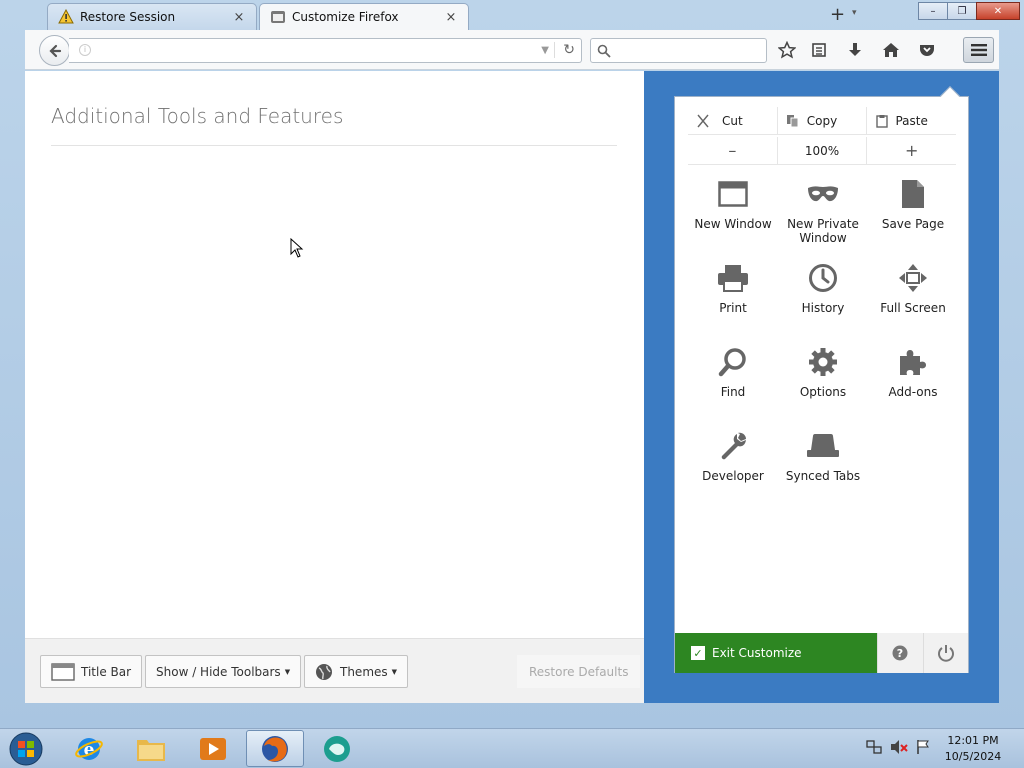 This screenshot has width=1024, height=768. Describe the element at coordinates (823, 476) in the screenshot. I see `item-label: Synced Tabs` at that location.